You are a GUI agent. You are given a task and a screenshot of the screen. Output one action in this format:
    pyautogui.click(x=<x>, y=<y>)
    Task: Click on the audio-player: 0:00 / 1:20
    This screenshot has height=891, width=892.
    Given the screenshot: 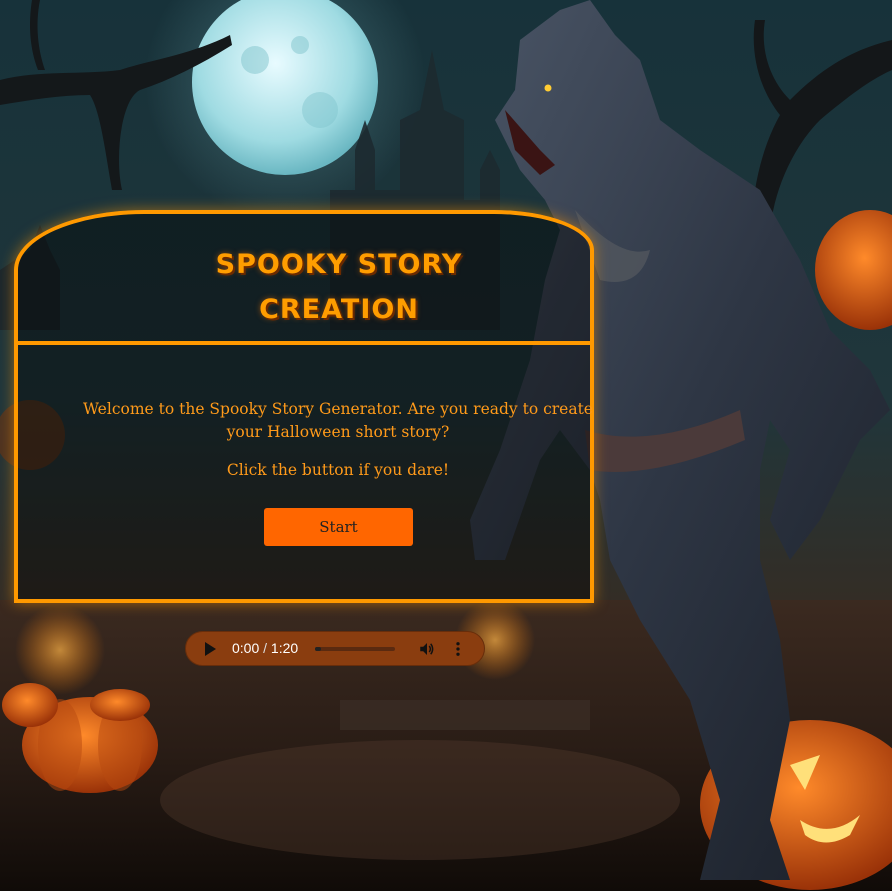 What is the action you would take?
    pyautogui.click(x=335, y=648)
    